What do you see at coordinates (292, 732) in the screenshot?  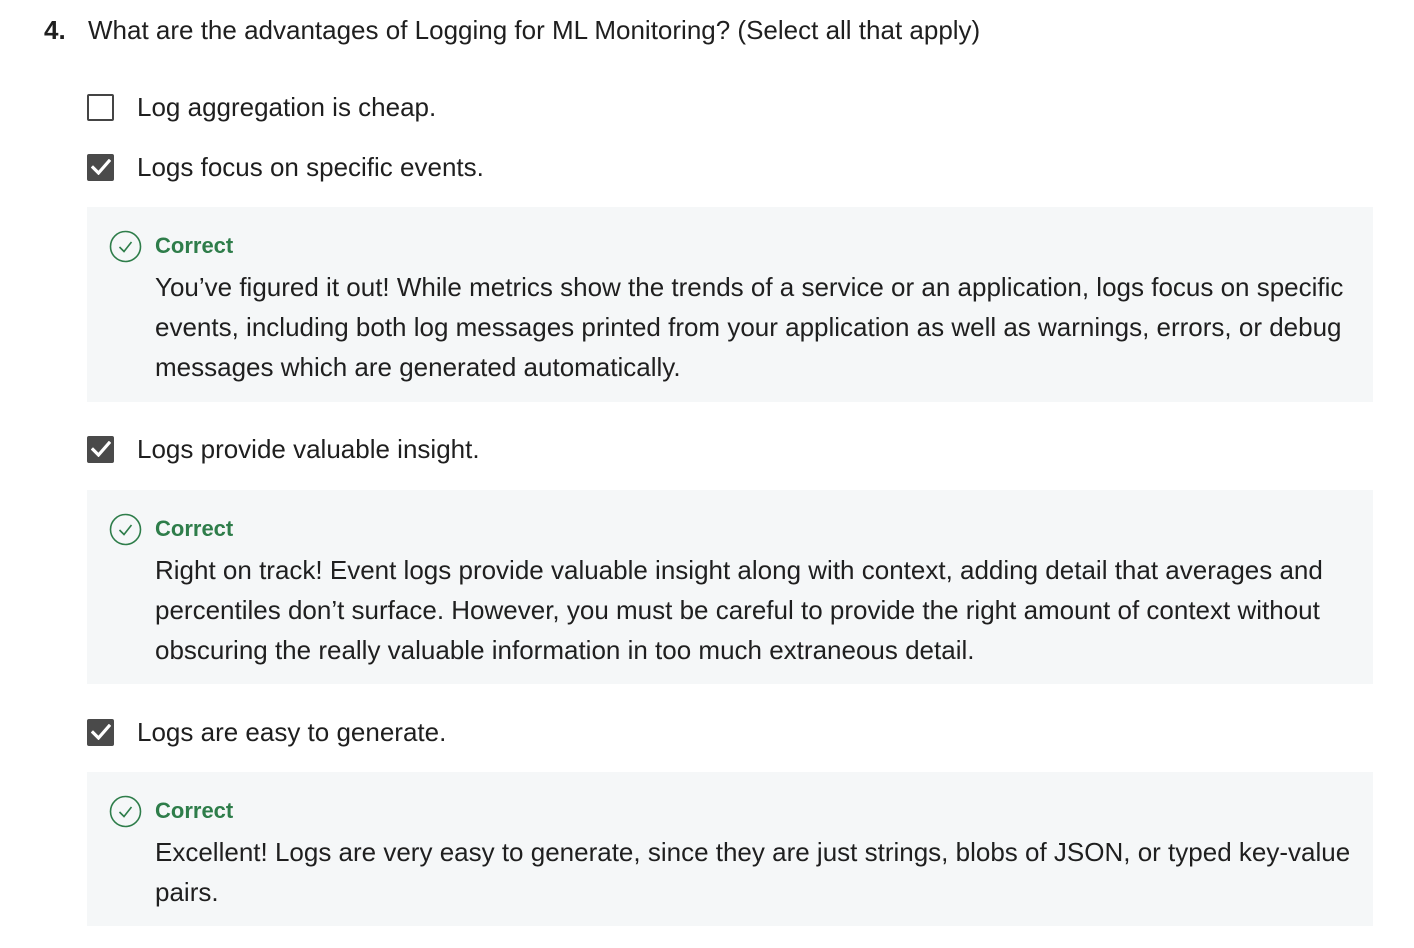 I see `option-label: Logs are easy to generate.` at bounding box center [292, 732].